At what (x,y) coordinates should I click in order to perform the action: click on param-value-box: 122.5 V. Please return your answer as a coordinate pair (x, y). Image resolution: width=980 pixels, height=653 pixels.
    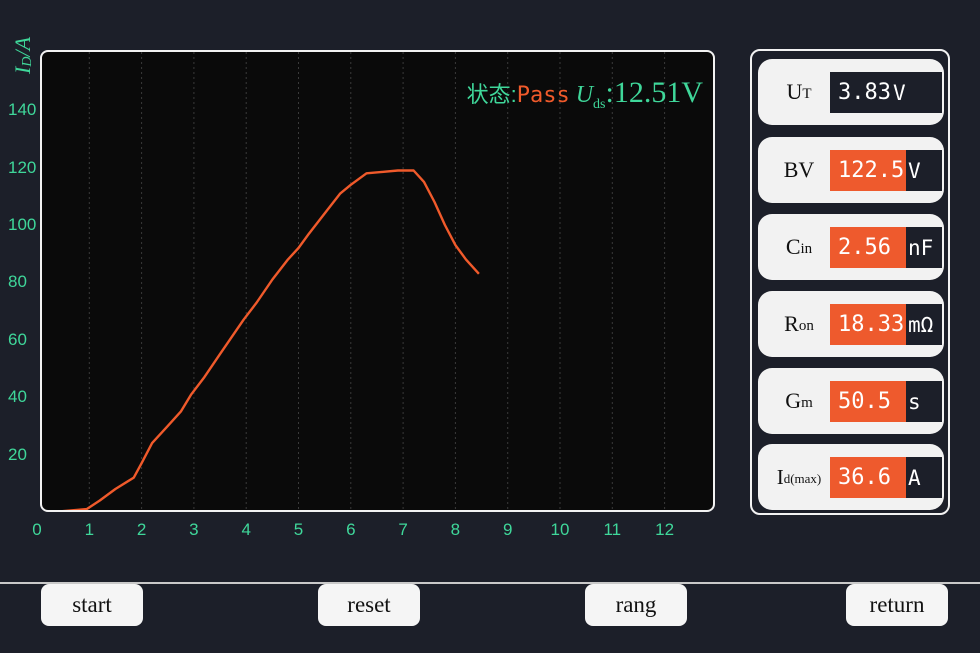
    Looking at the image, I should click on (886, 170).